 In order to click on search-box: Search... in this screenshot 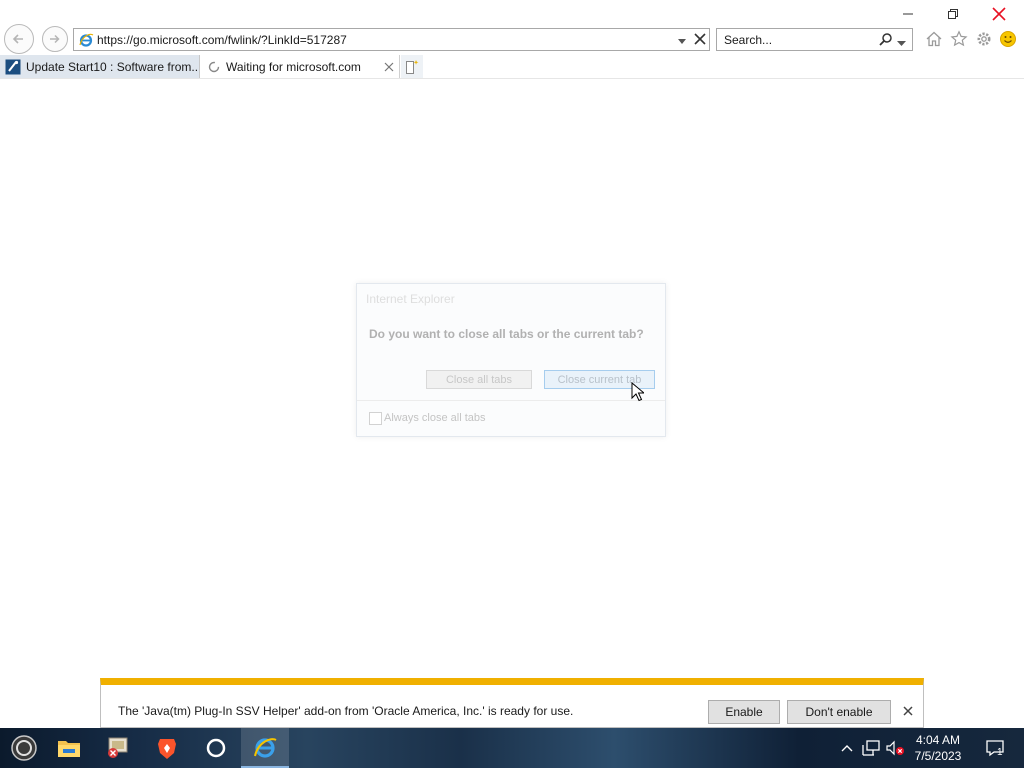, I will do `click(814, 39)`.